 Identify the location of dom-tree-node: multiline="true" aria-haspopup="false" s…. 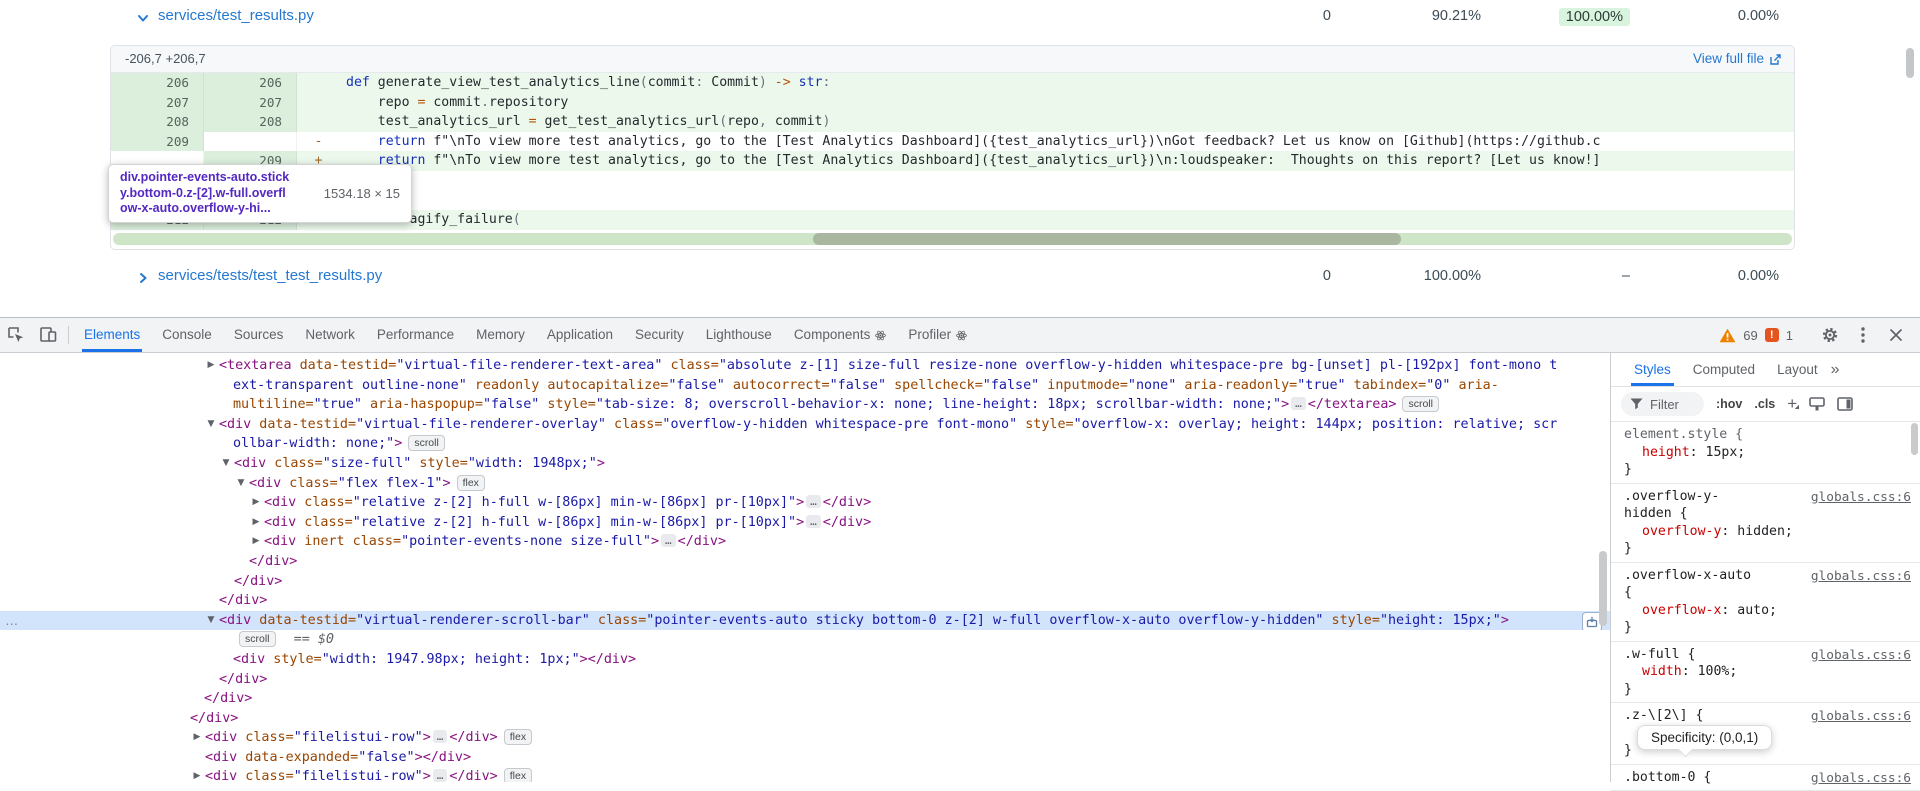
(805, 405).